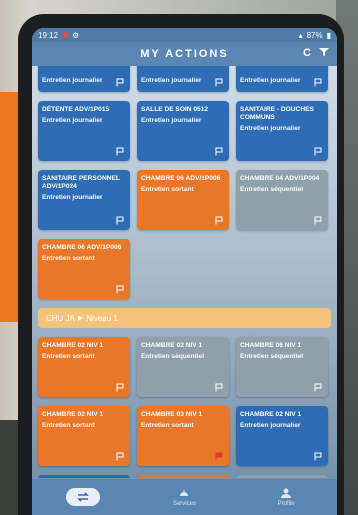  What do you see at coordinates (102, 318) in the screenshot?
I see `group-level: Niveau 1` at bounding box center [102, 318].